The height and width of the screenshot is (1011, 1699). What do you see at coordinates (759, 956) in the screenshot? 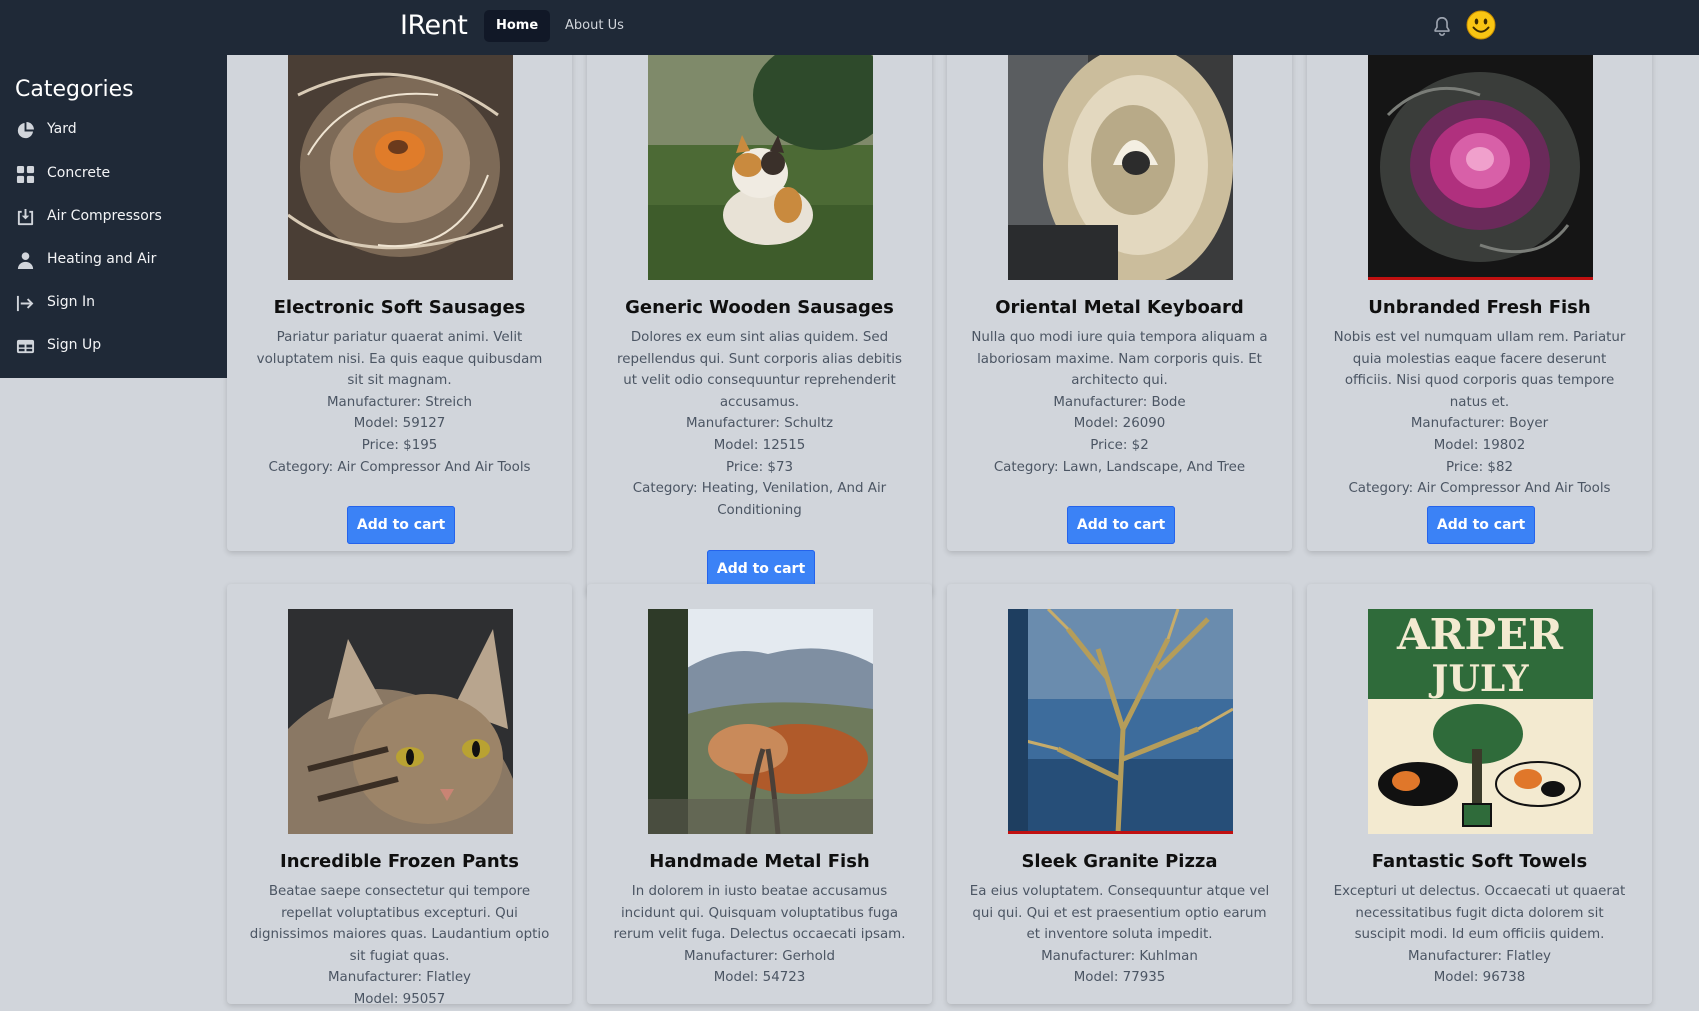
I see `product-manufacturer: Manufacturer: Gerhold` at bounding box center [759, 956].